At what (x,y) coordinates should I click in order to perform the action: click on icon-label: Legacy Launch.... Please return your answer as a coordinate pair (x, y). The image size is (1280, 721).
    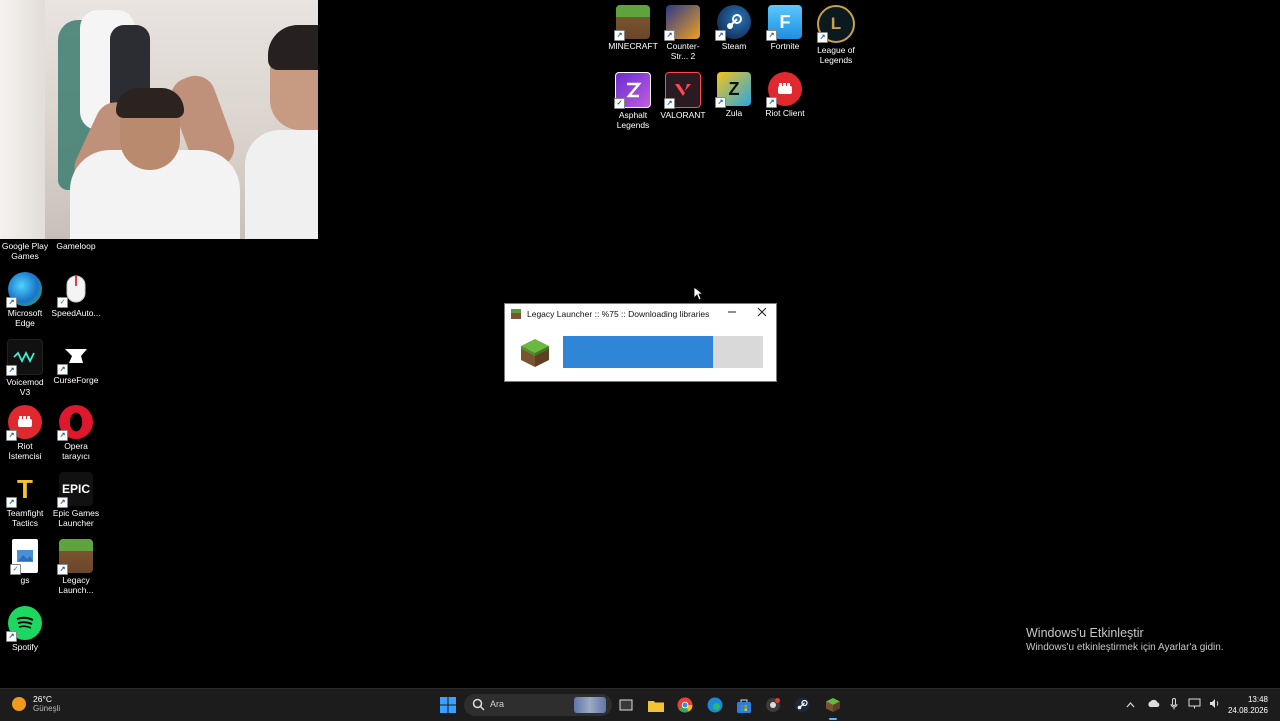
    Looking at the image, I should click on (76, 585).